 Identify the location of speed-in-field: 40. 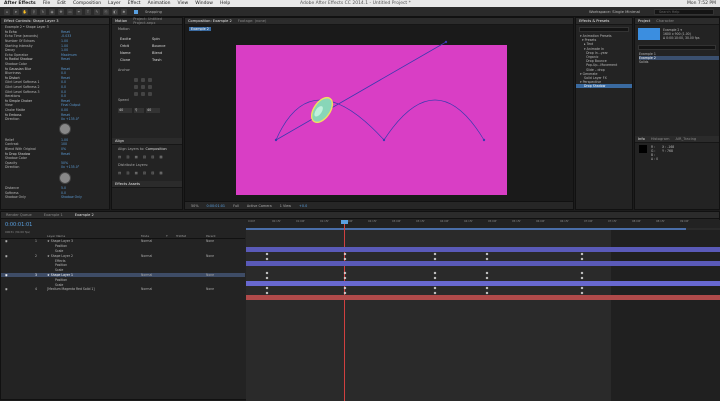
(125, 110).